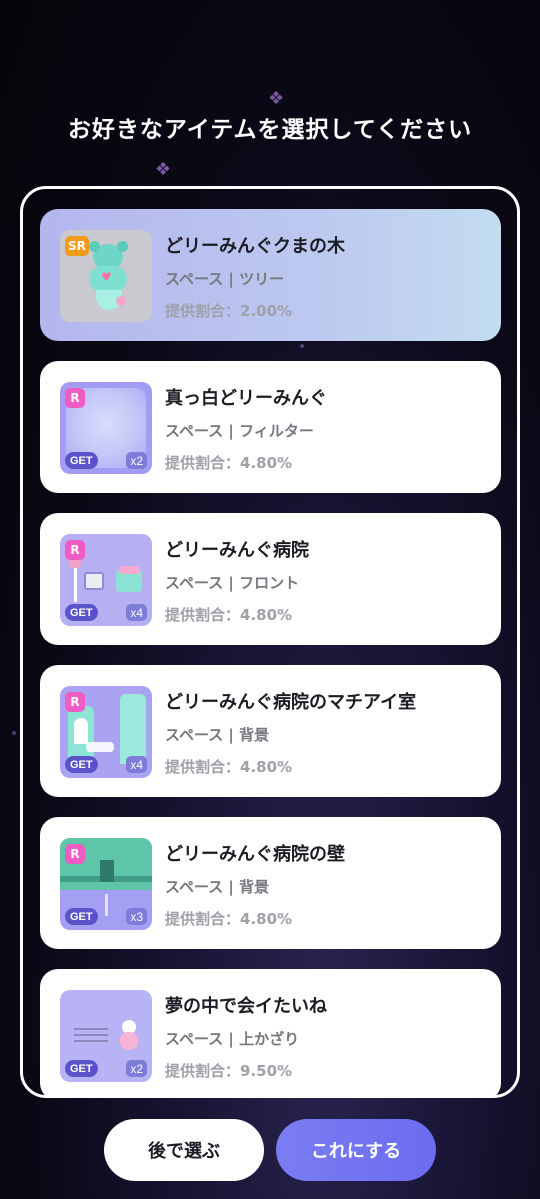 The width and height of the screenshot is (540, 1199). I want to click on item-thumbnail: R GET x3, so click(106, 884).